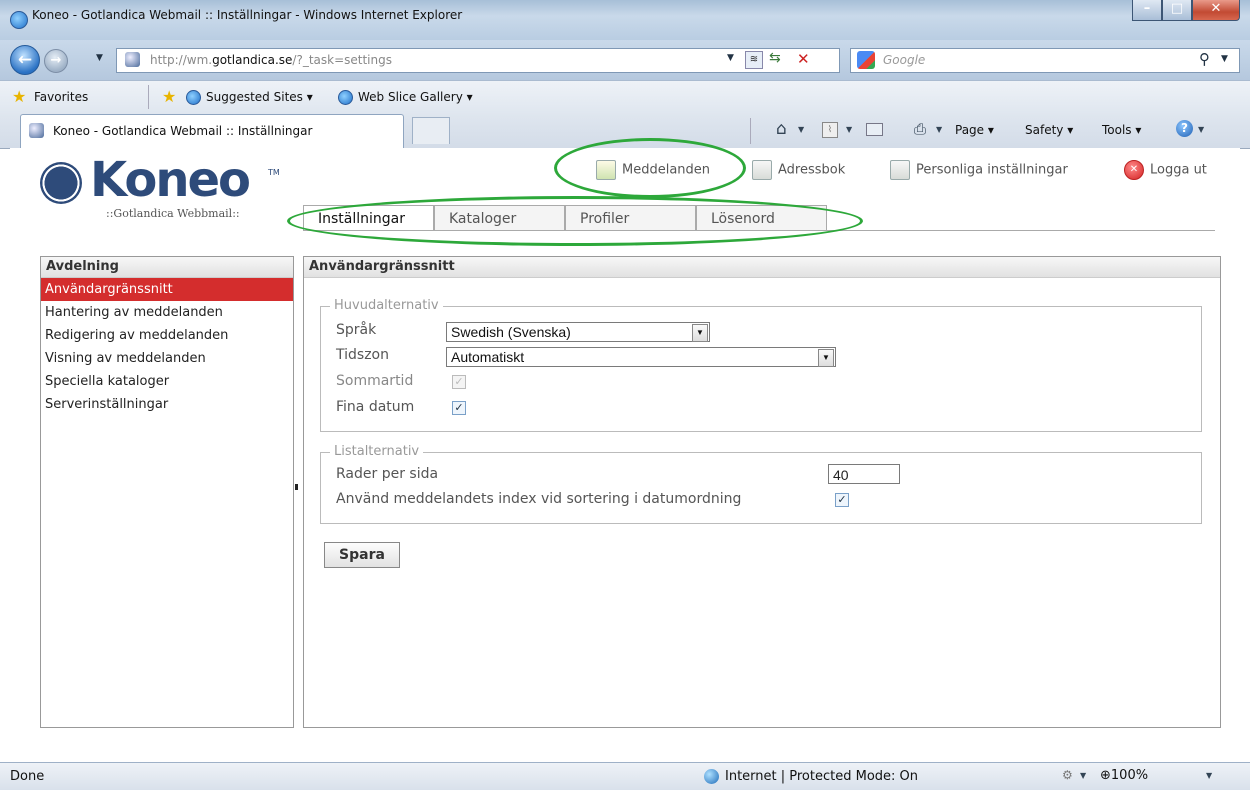  I want to click on sidebar-heading: Avdelning, so click(167, 267).